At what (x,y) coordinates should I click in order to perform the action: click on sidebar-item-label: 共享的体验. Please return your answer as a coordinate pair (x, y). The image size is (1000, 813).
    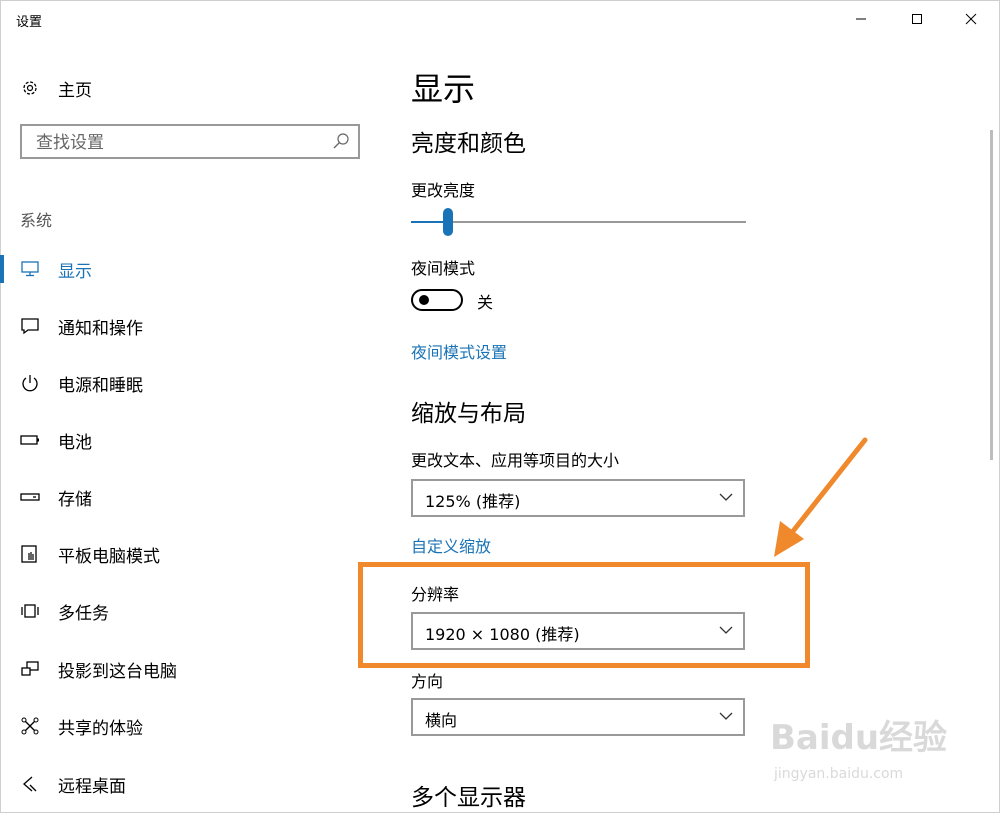
    Looking at the image, I should click on (100, 729).